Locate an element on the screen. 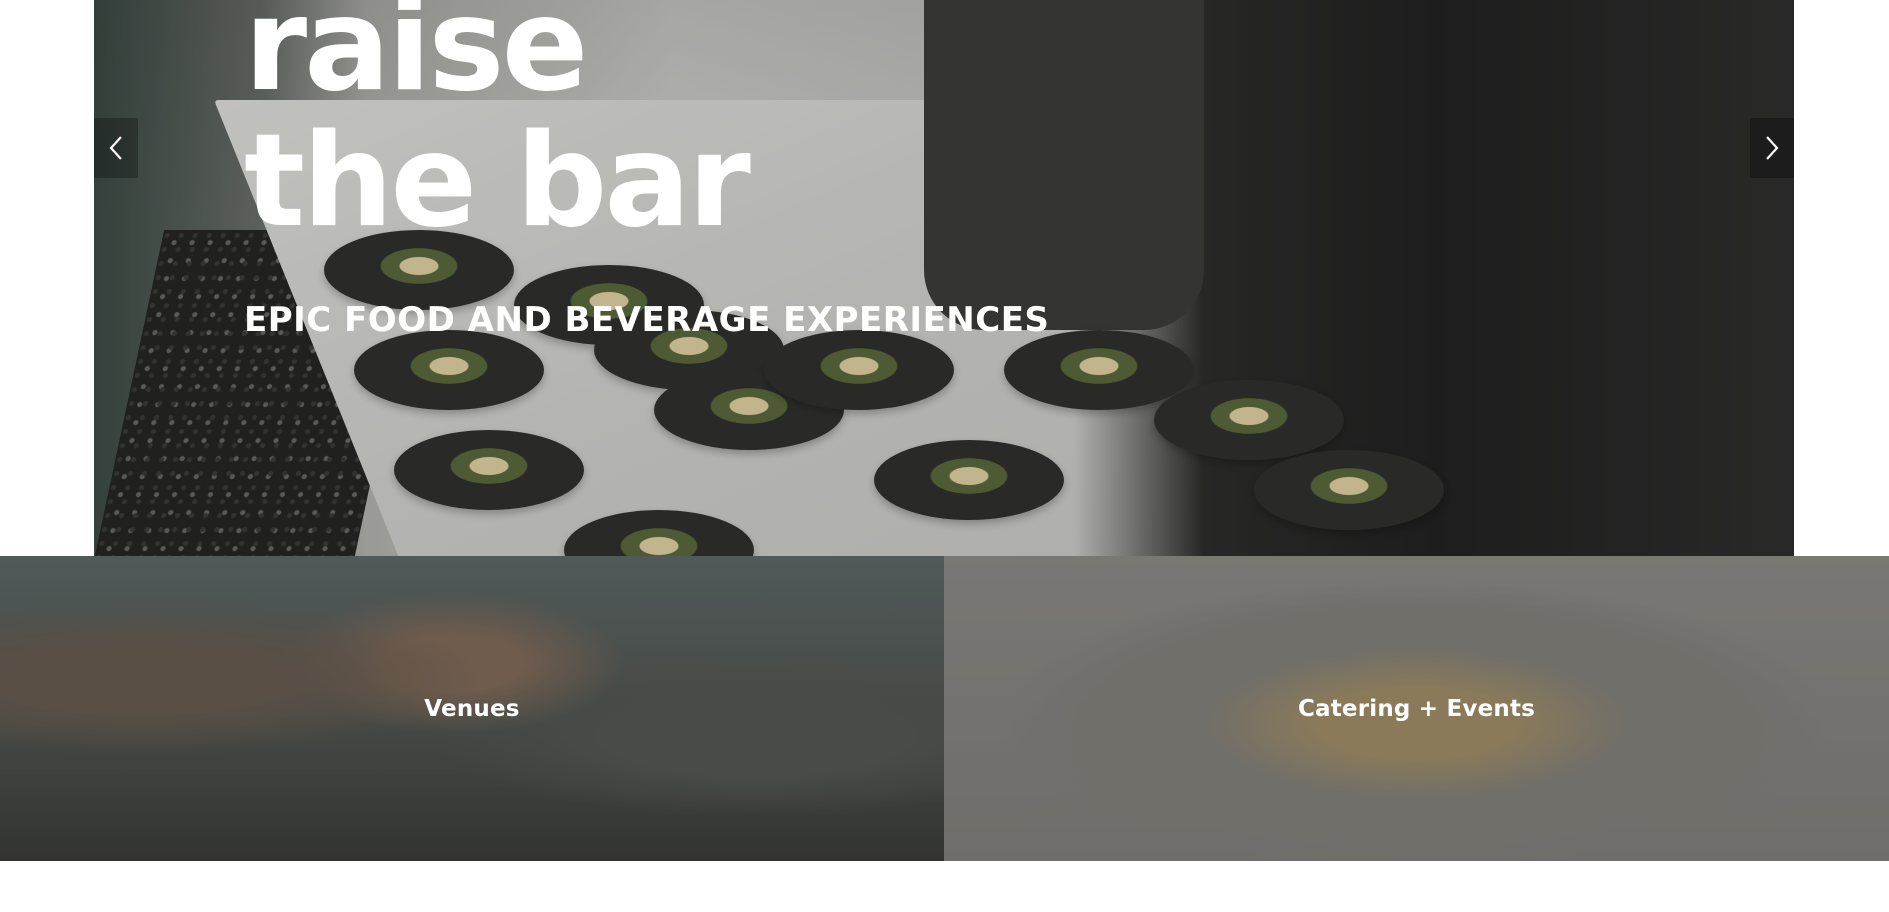  venues-tile-label: Venues is located at coordinates (472, 708).